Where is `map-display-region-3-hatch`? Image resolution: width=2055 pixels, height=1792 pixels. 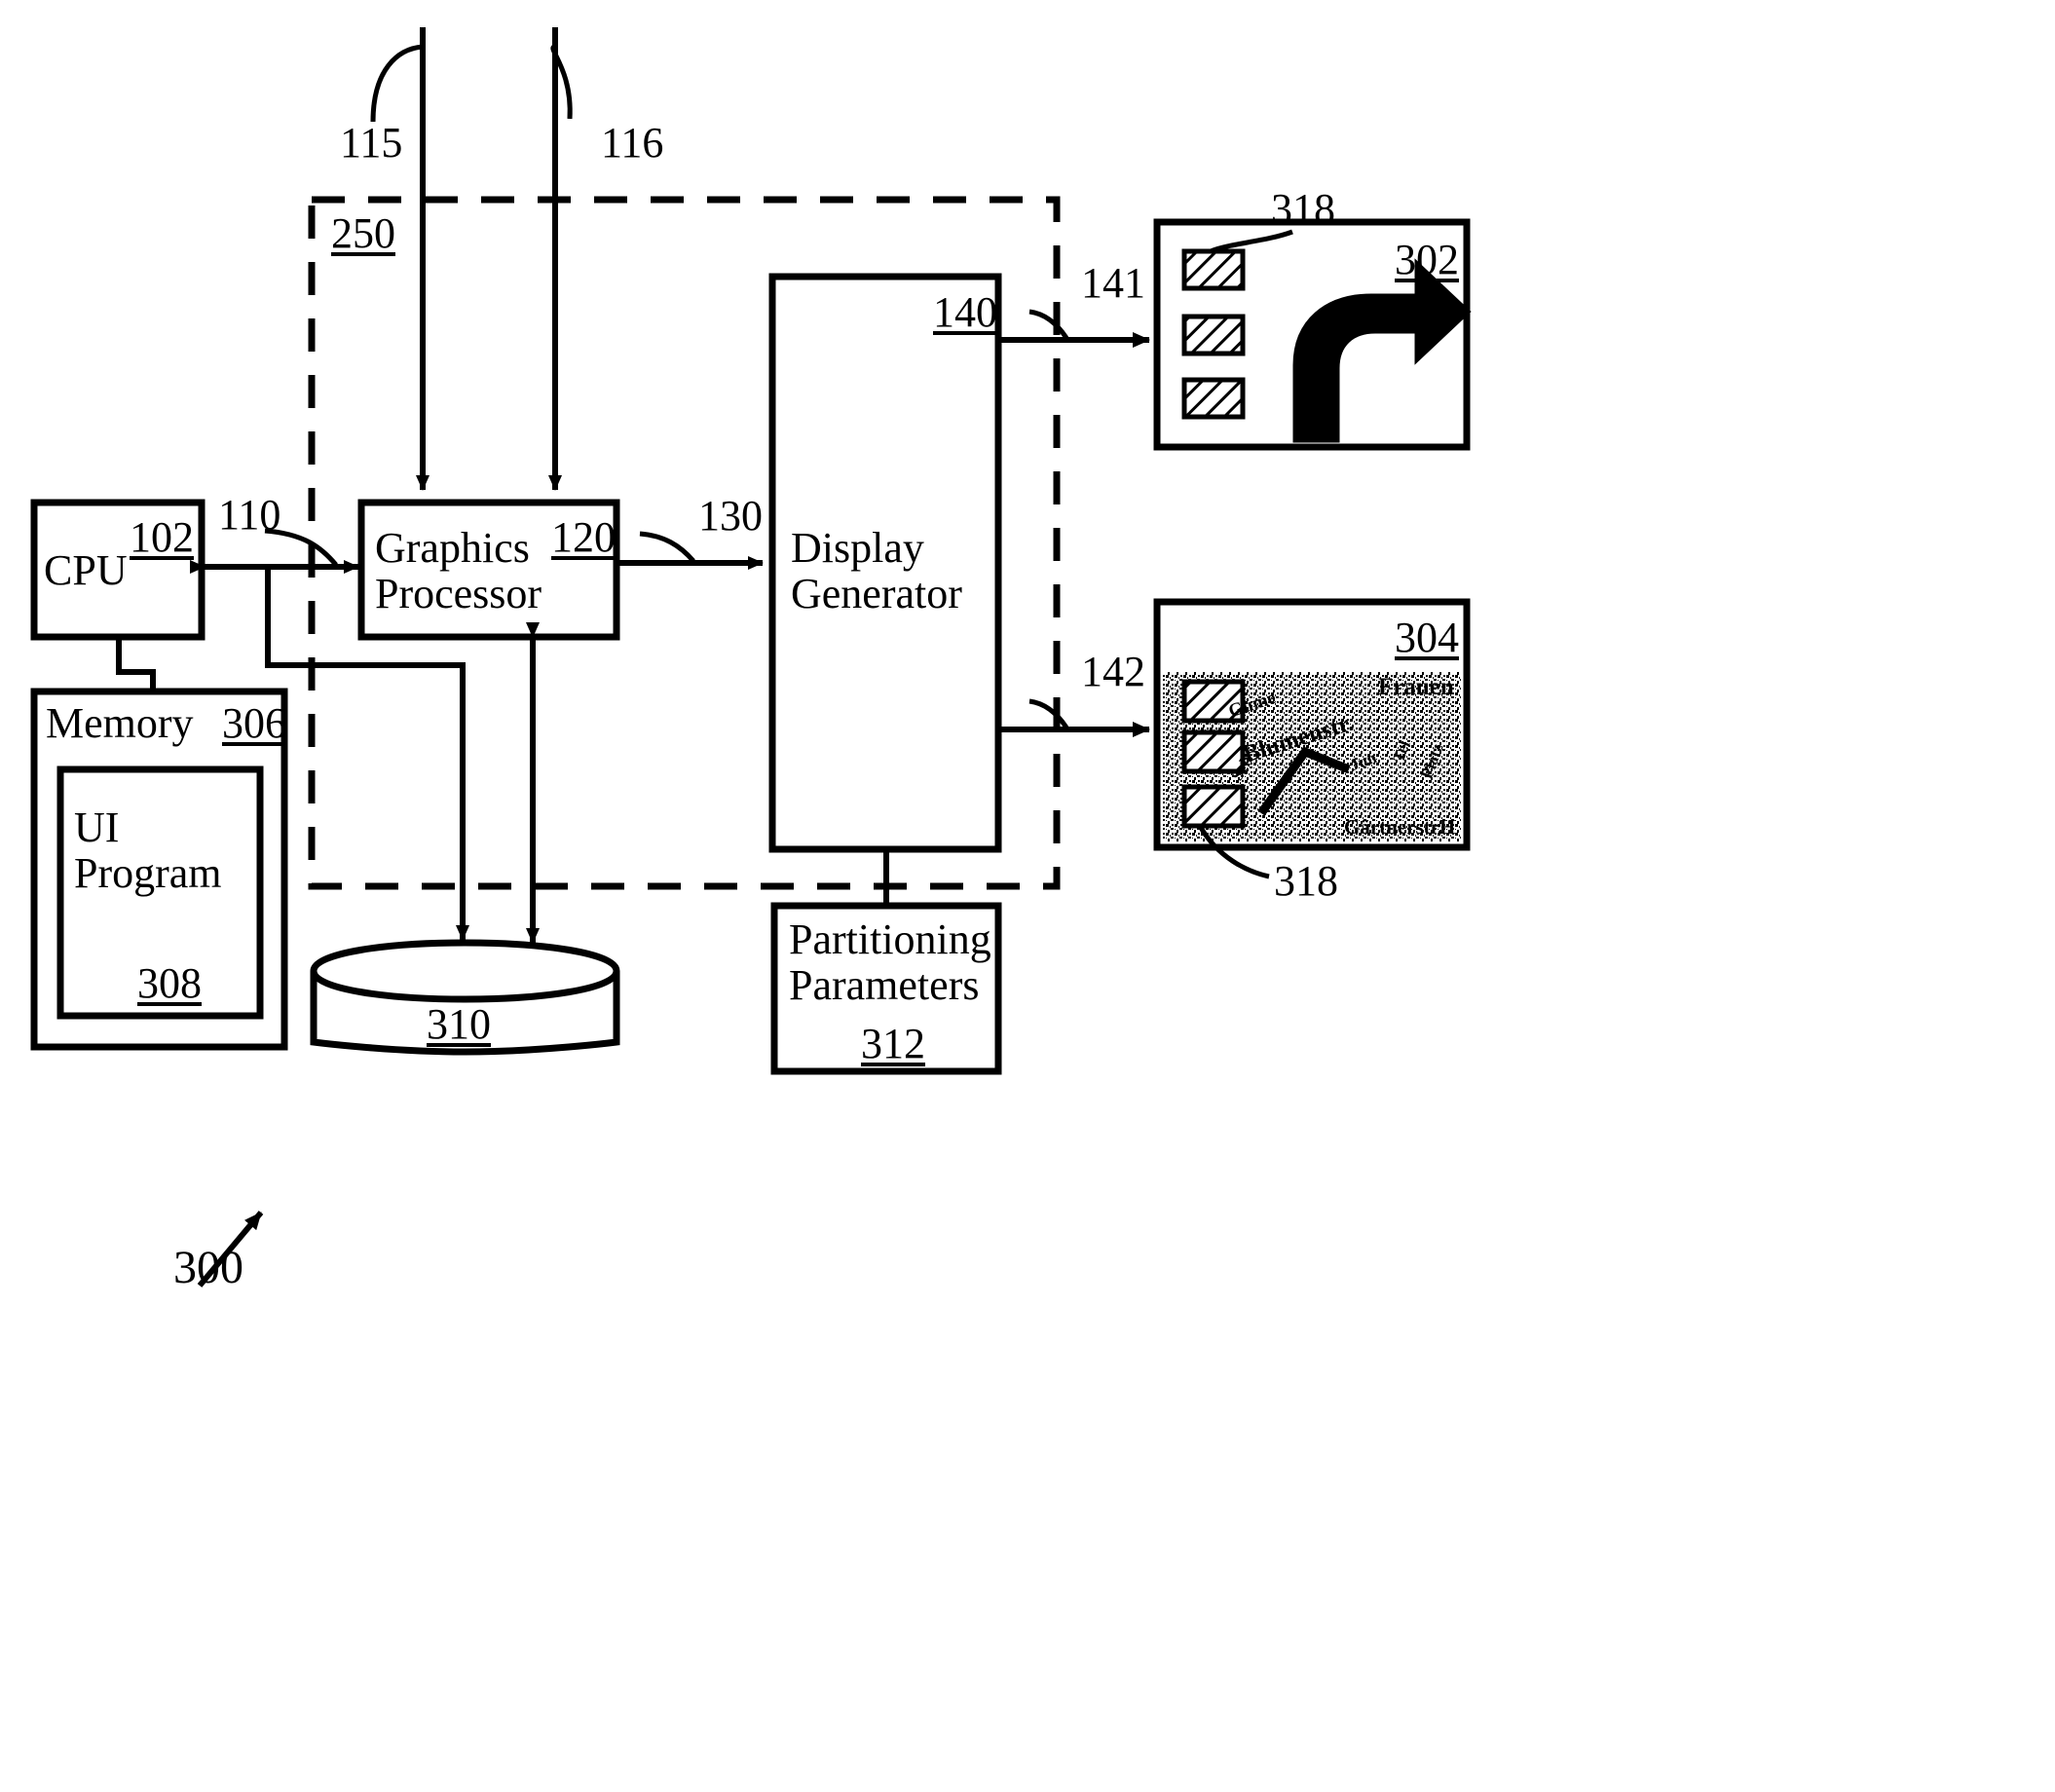
map-display-region-3-hatch is located at coordinates (1213, 806).